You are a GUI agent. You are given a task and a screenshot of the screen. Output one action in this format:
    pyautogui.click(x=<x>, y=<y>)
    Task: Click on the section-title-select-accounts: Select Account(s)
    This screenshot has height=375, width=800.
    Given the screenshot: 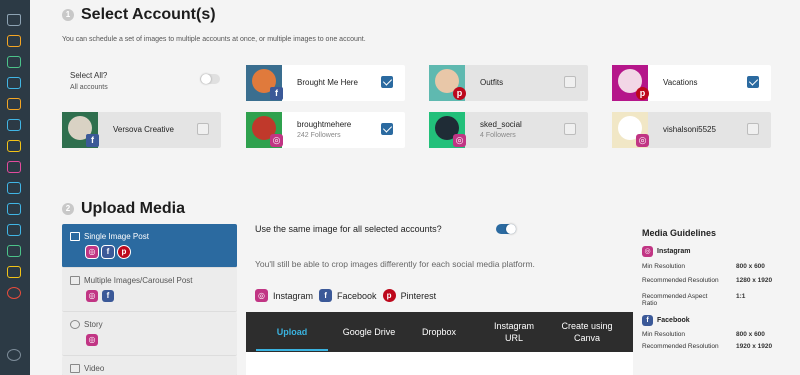 What is the action you would take?
    pyautogui.click(x=148, y=14)
    